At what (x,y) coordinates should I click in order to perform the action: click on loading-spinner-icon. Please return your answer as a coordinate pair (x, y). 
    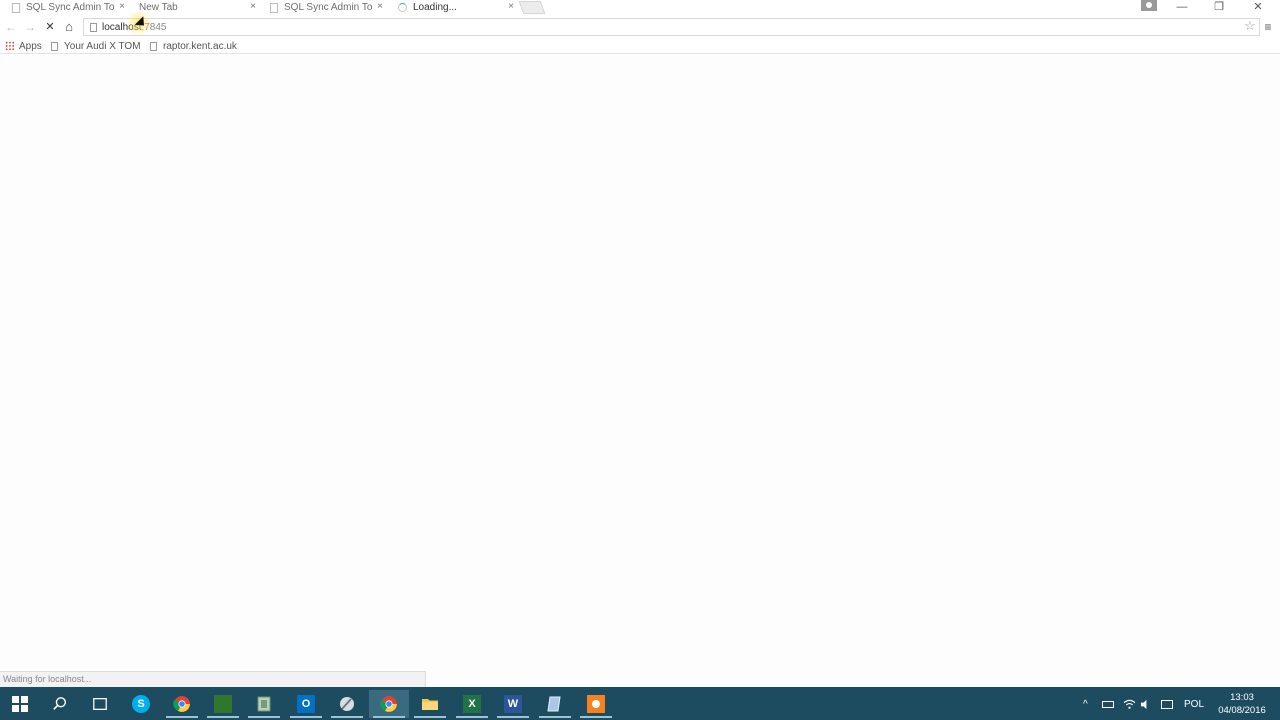
    Looking at the image, I should click on (402, 7).